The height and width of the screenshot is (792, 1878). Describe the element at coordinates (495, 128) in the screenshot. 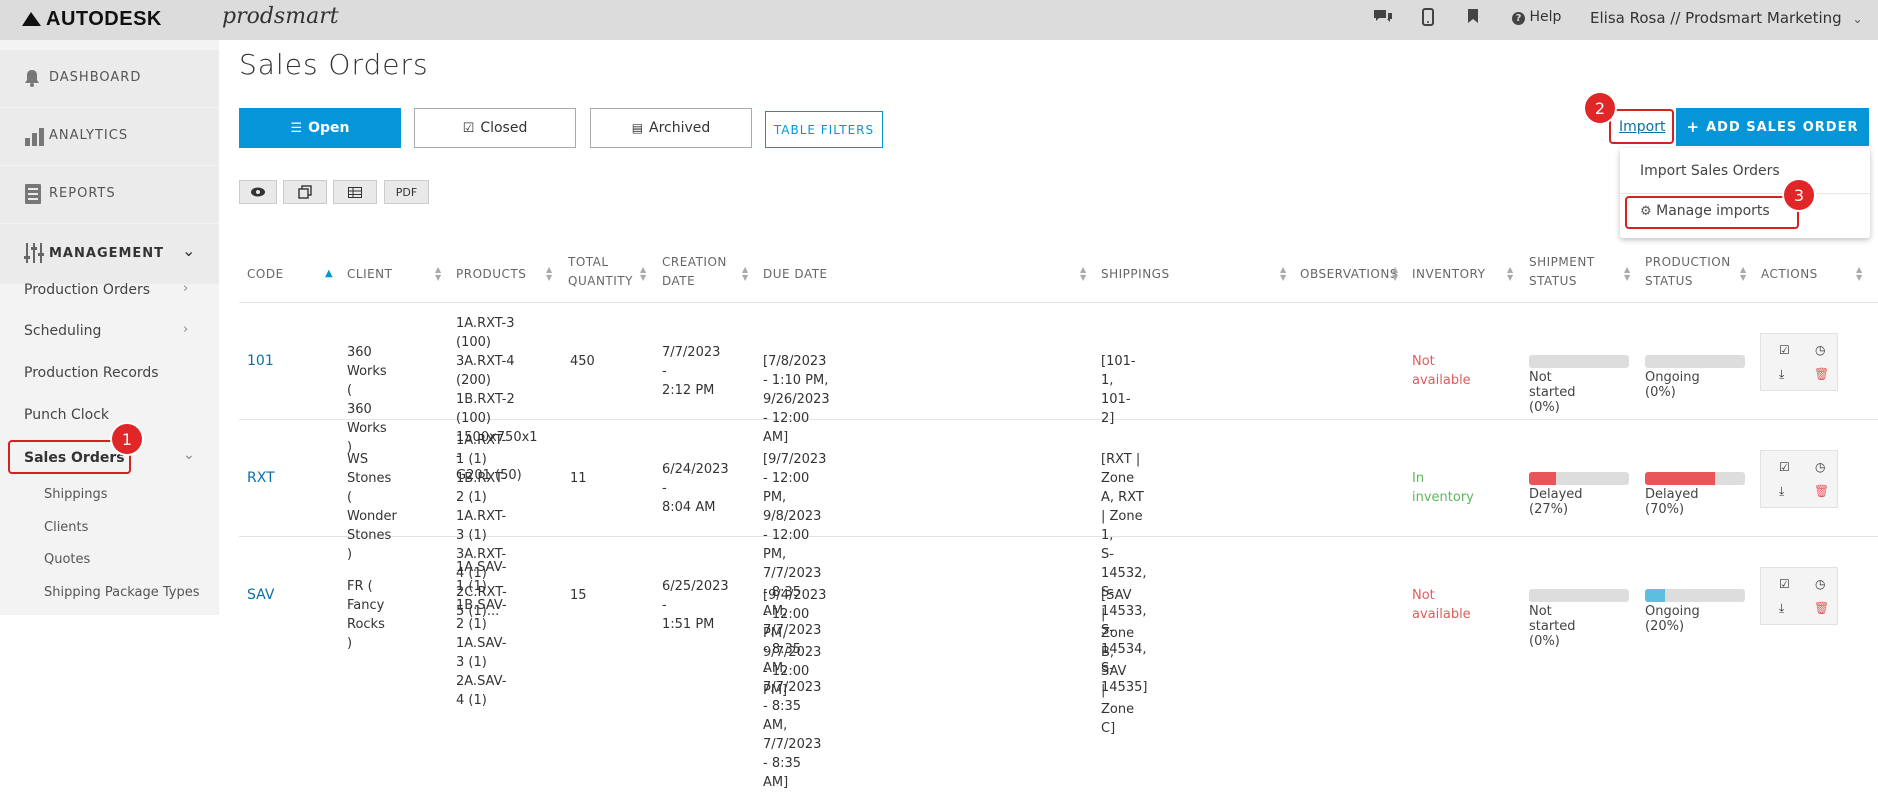

I see `tab-closed: ☑ Closed` at that location.